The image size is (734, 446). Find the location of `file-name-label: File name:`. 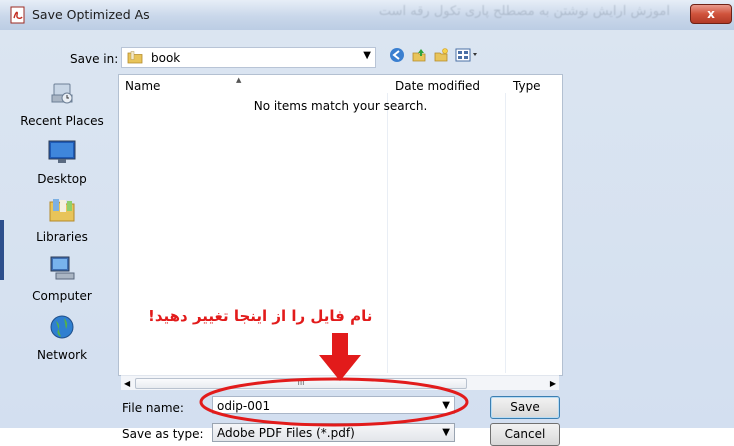

file-name-label: File name: is located at coordinates (153, 408).